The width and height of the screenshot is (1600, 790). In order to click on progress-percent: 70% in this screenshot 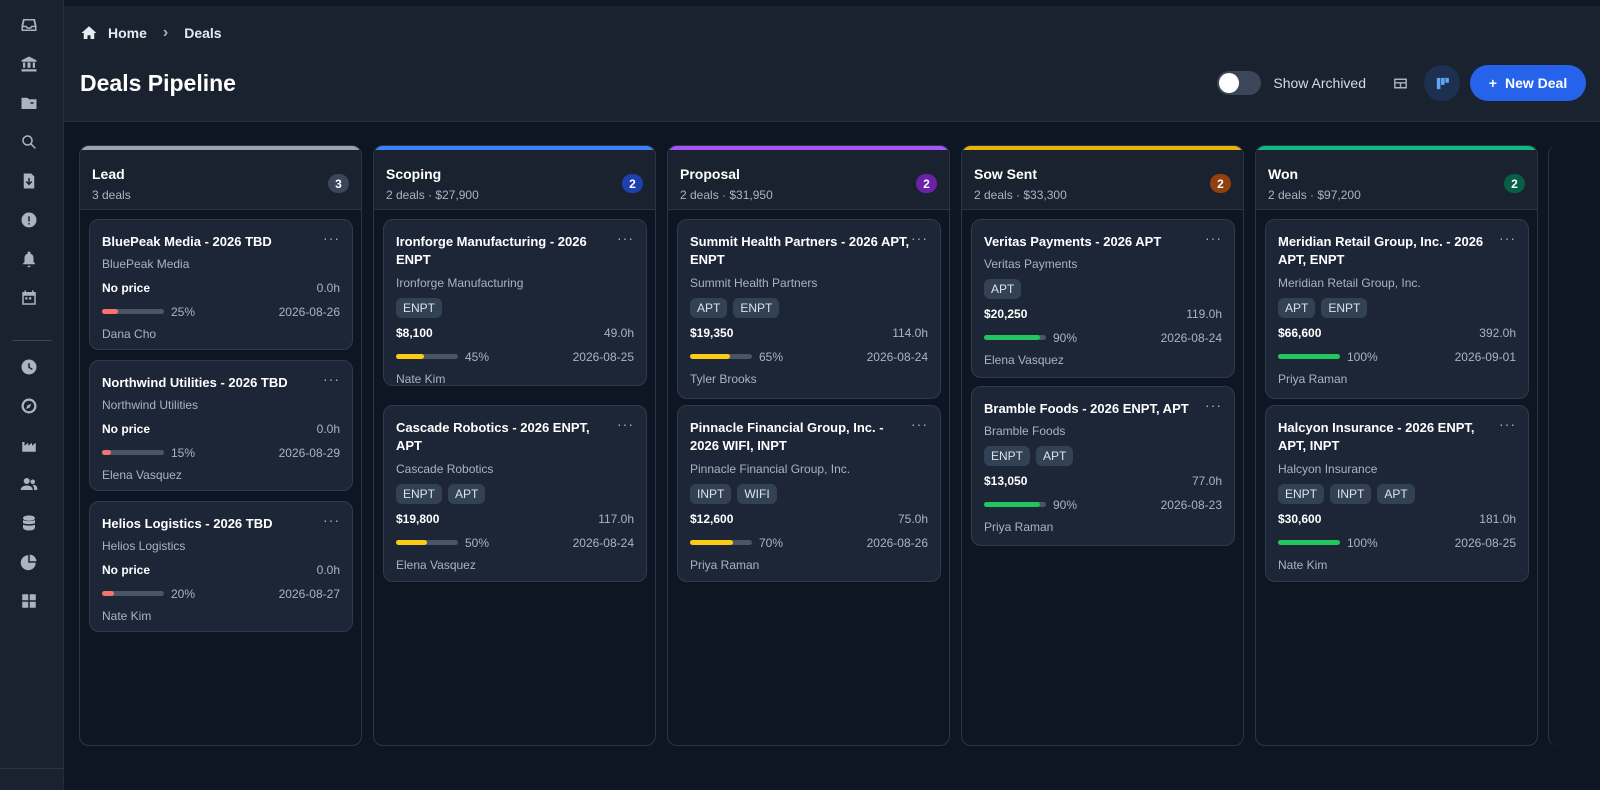, I will do `click(771, 543)`.